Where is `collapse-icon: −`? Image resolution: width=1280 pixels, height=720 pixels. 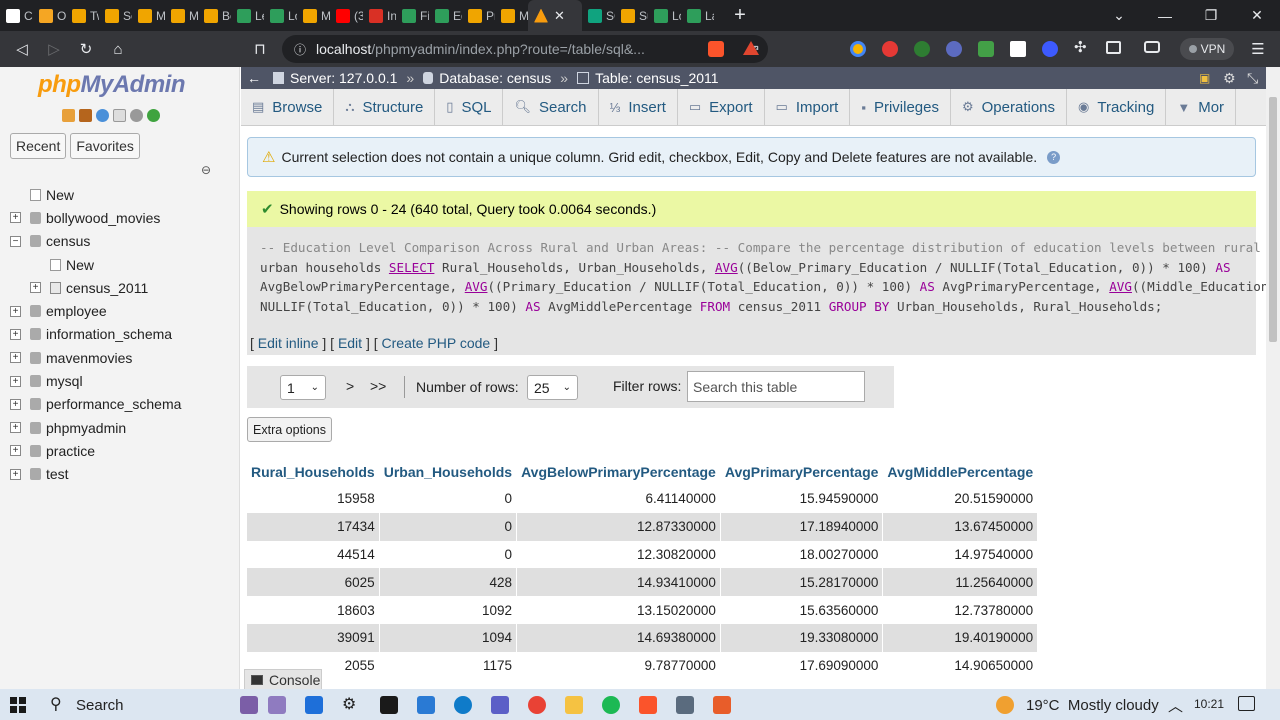
collapse-icon: − is located at coordinates (15, 241).